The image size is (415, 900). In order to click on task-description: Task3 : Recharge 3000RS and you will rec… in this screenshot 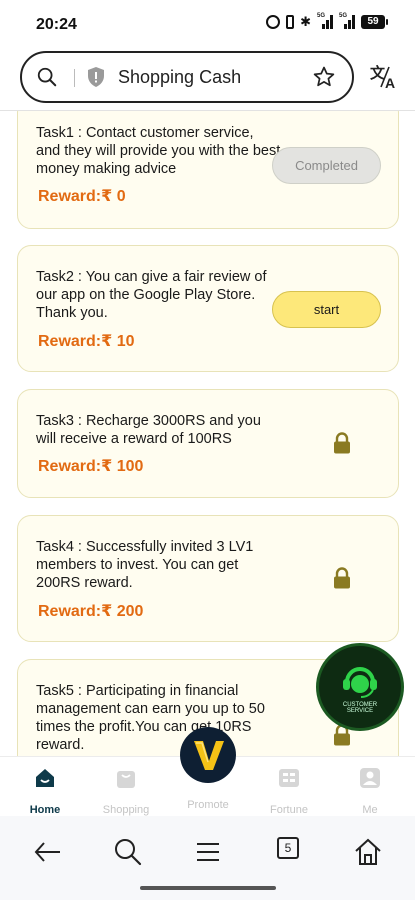, I will do `click(148, 430)`.